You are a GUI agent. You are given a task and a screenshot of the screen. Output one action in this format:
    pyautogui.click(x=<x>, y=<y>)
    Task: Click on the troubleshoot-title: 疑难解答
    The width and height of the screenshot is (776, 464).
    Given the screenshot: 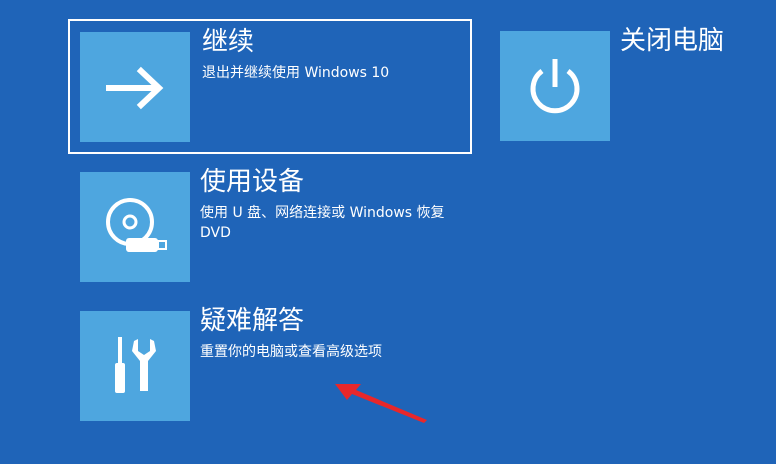 What is the action you would take?
    pyautogui.click(x=252, y=321)
    